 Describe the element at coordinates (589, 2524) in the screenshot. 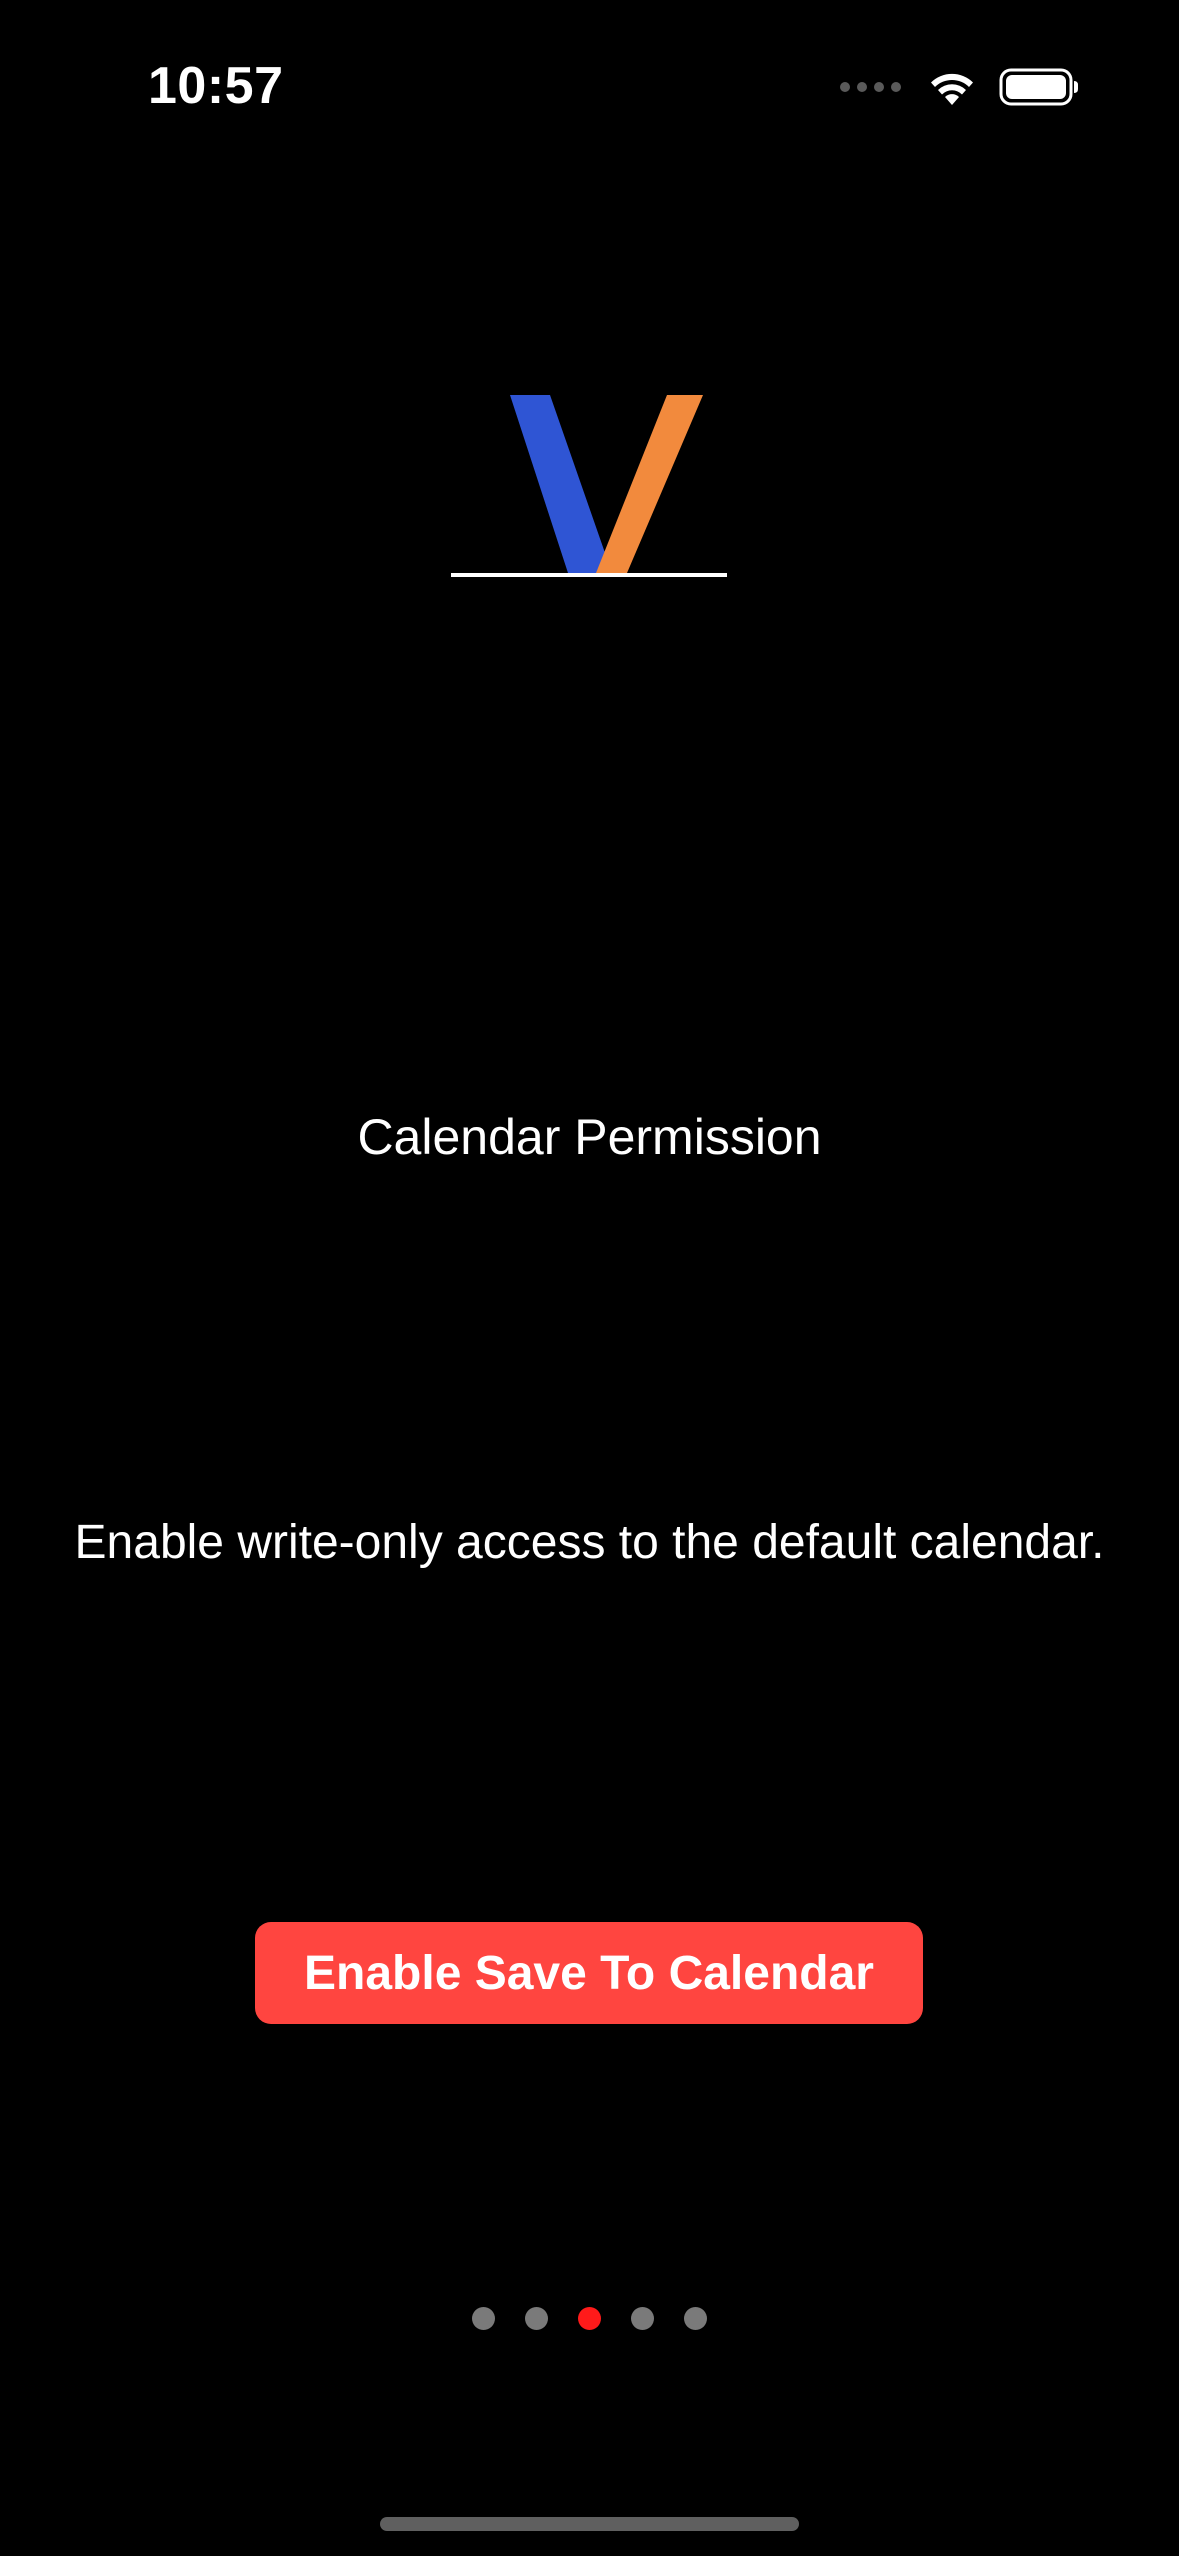

I see `home-indicator` at that location.